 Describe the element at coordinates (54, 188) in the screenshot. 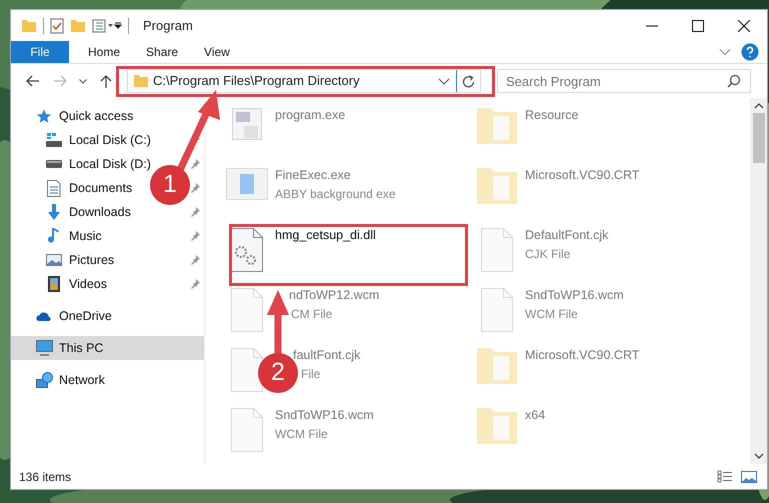

I see `document-icon` at that location.